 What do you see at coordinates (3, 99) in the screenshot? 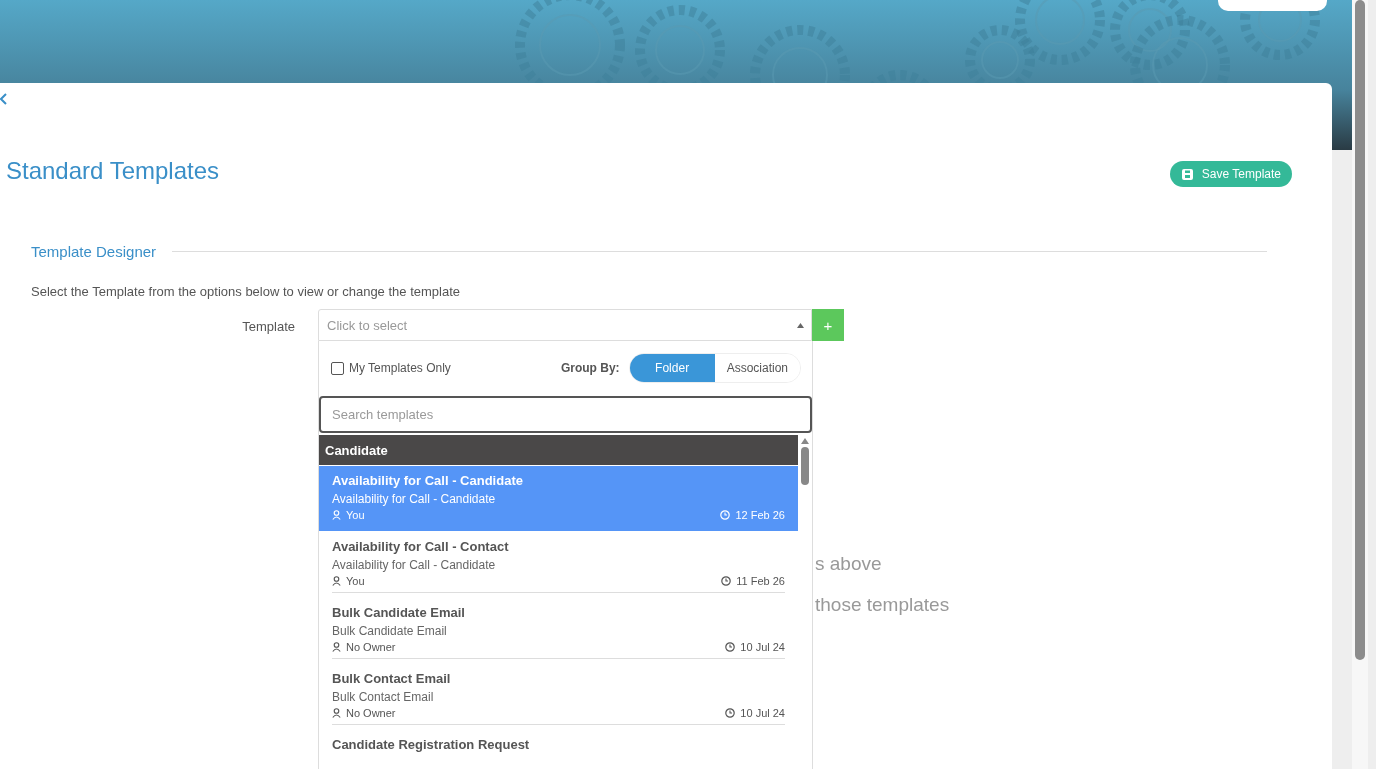
I see `back-icon` at bounding box center [3, 99].